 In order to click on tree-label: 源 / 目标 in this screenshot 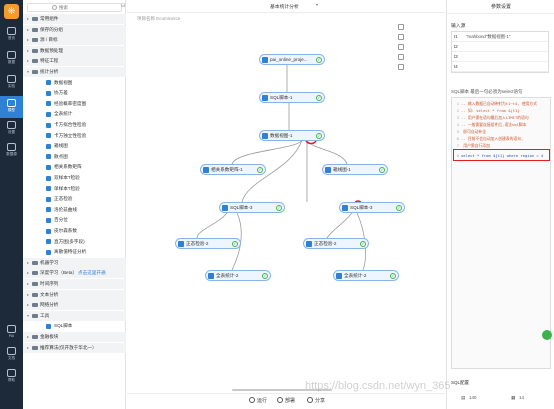, I will do `click(49, 40)`.